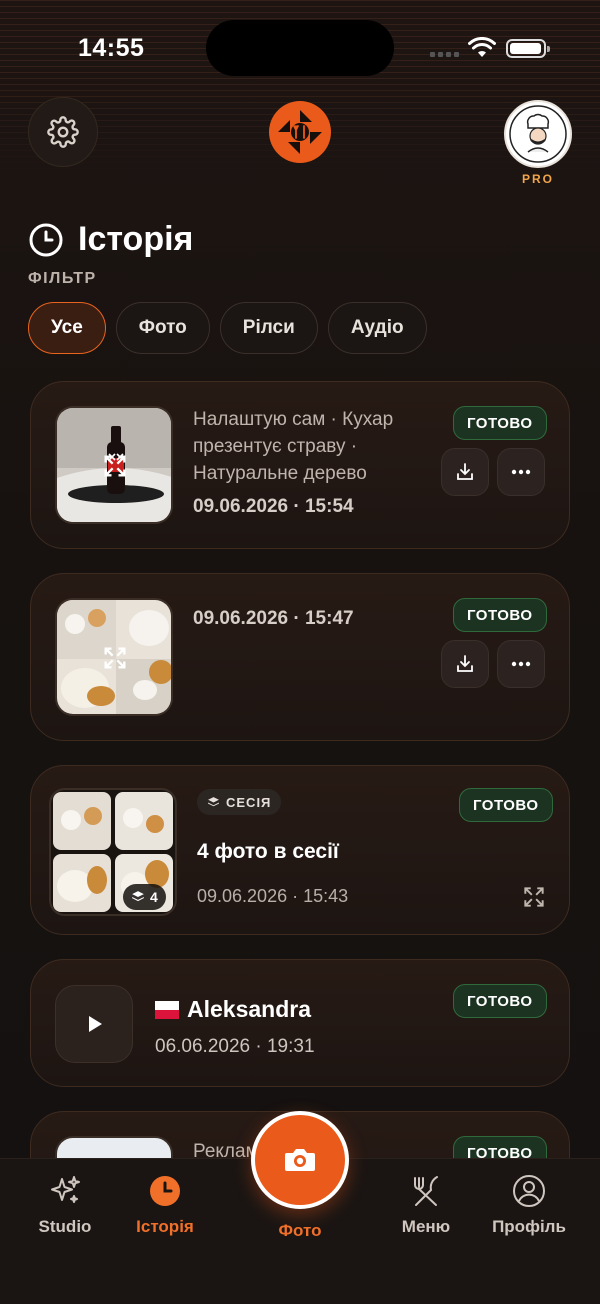  I want to click on gear-icon, so click(63, 132).